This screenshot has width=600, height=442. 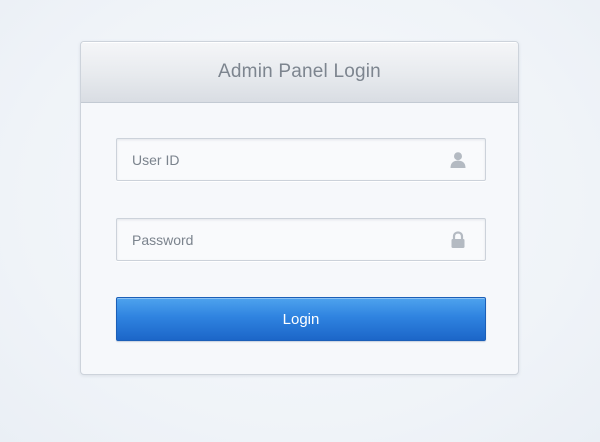 I want to click on user-id-input, so click(x=282, y=159).